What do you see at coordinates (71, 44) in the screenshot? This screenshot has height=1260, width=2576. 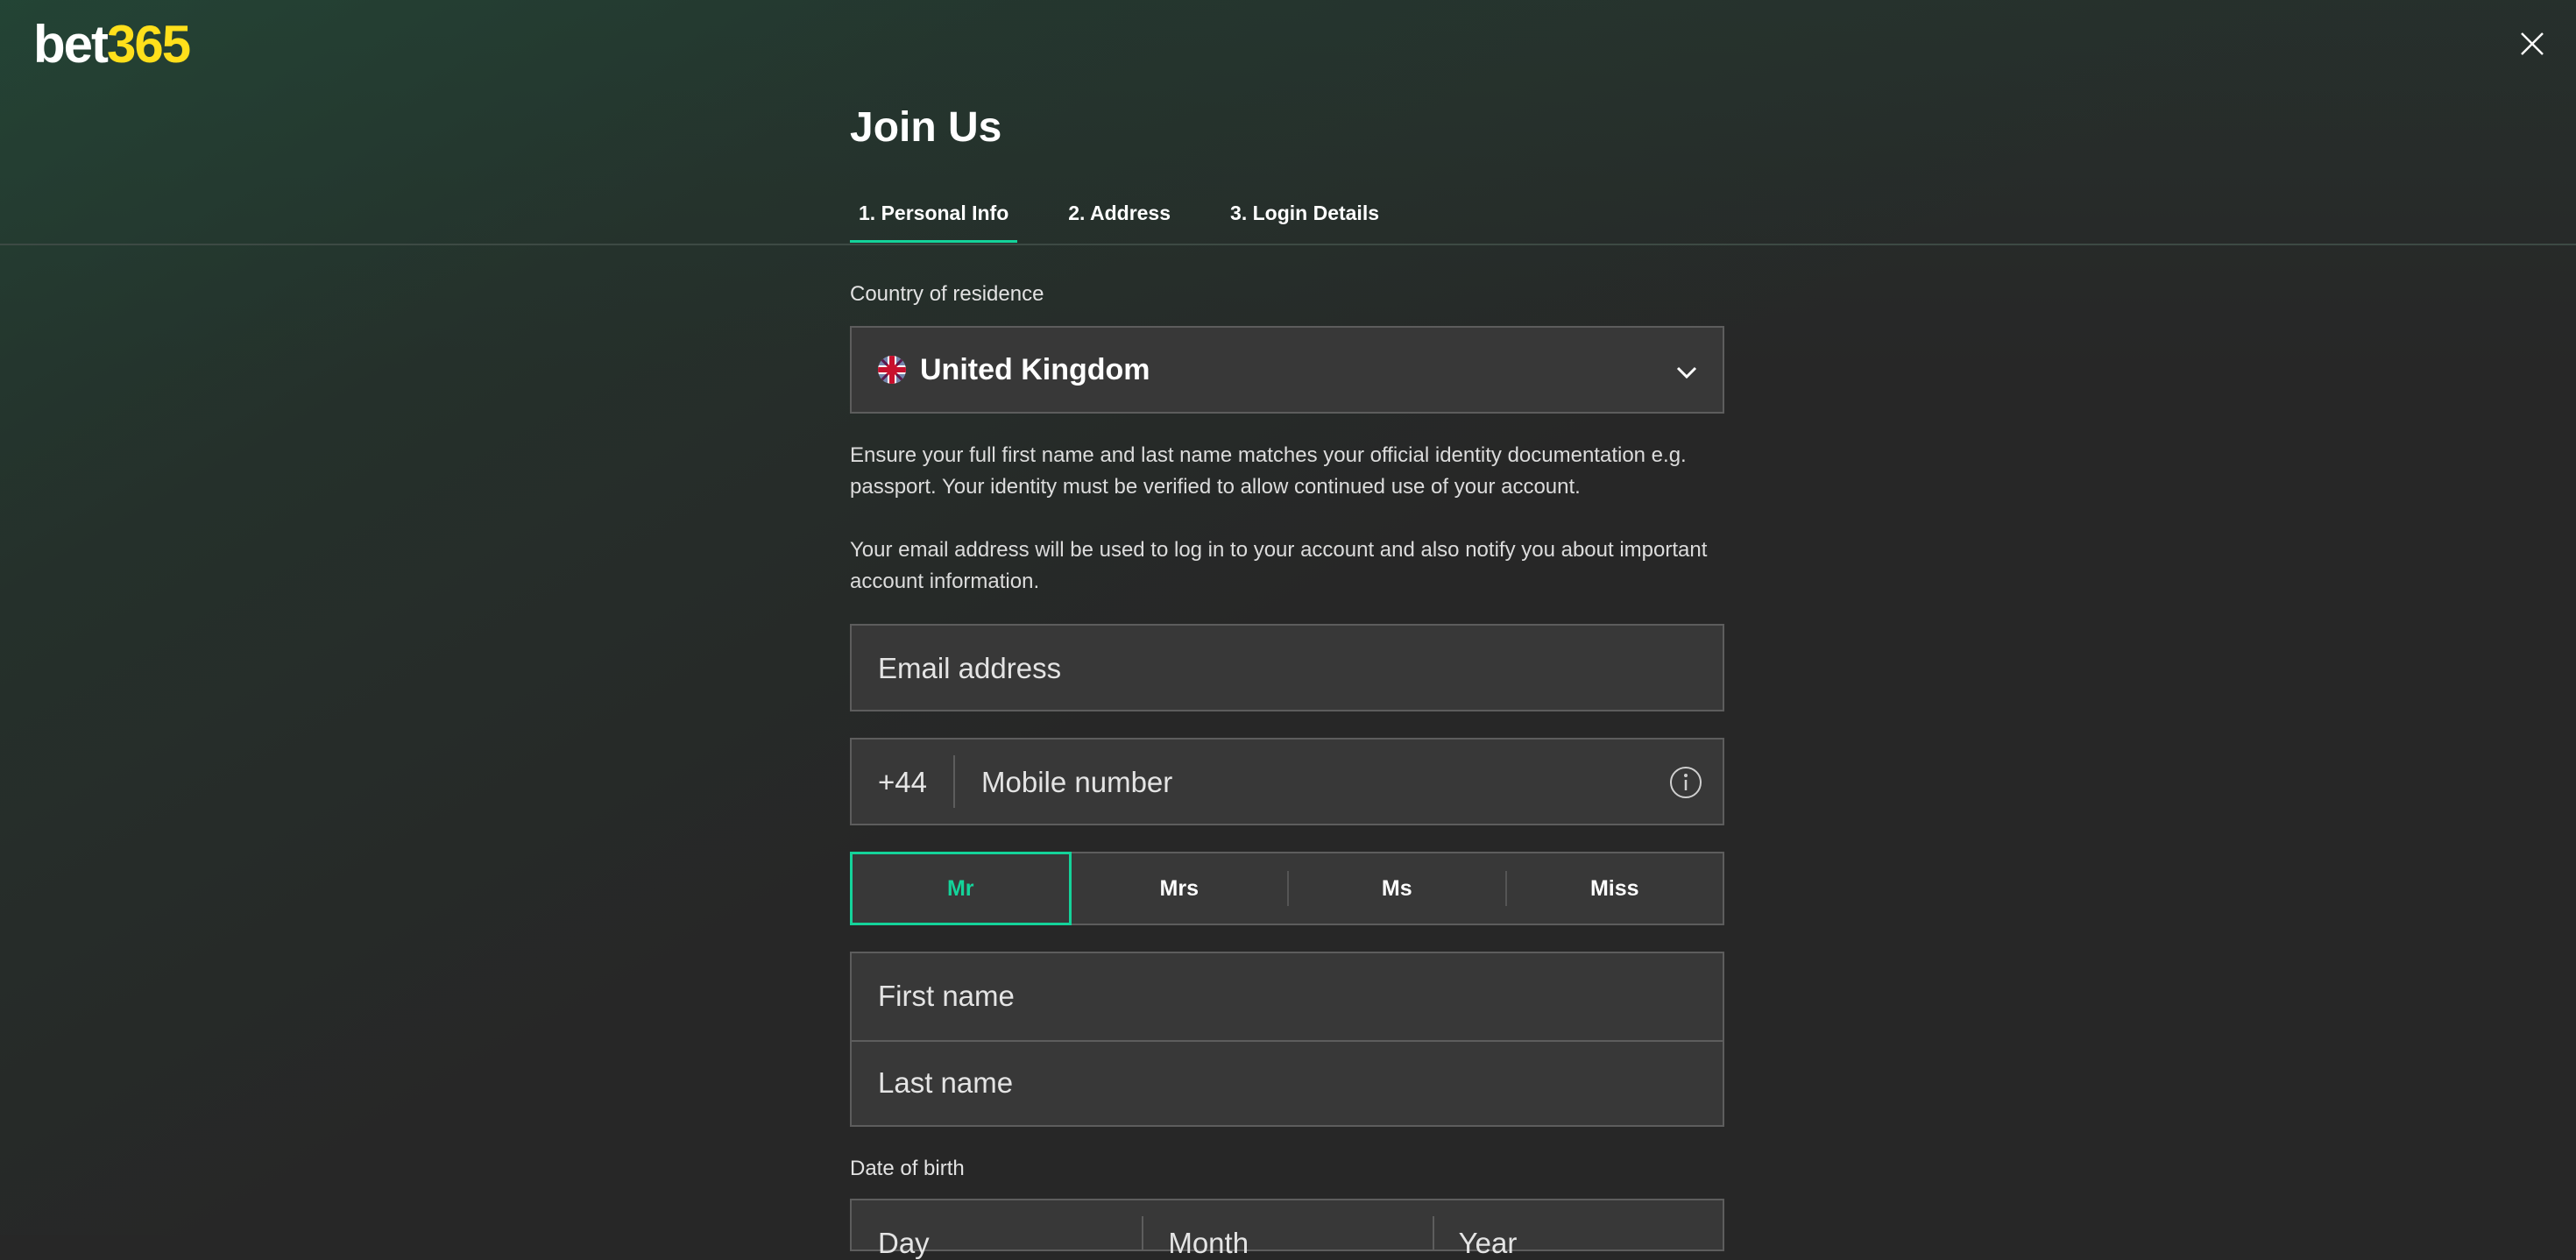 I see `logo-text-bet: bet` at bounding box center [71, 44].